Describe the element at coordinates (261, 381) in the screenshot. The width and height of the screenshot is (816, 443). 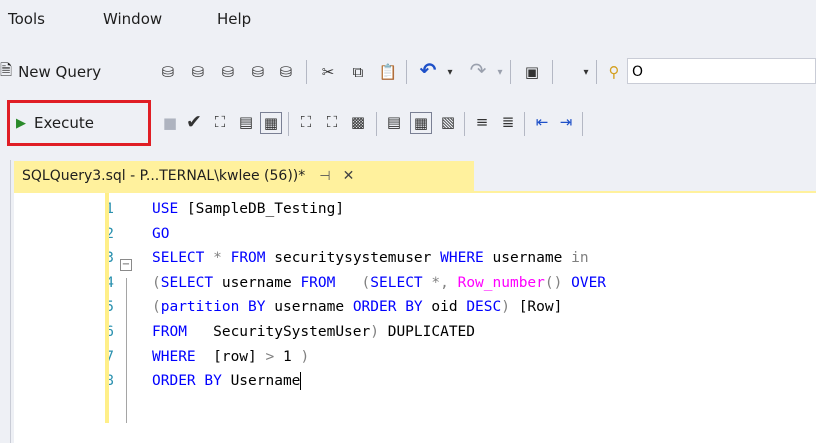
I see `code-token: Username` at that location.